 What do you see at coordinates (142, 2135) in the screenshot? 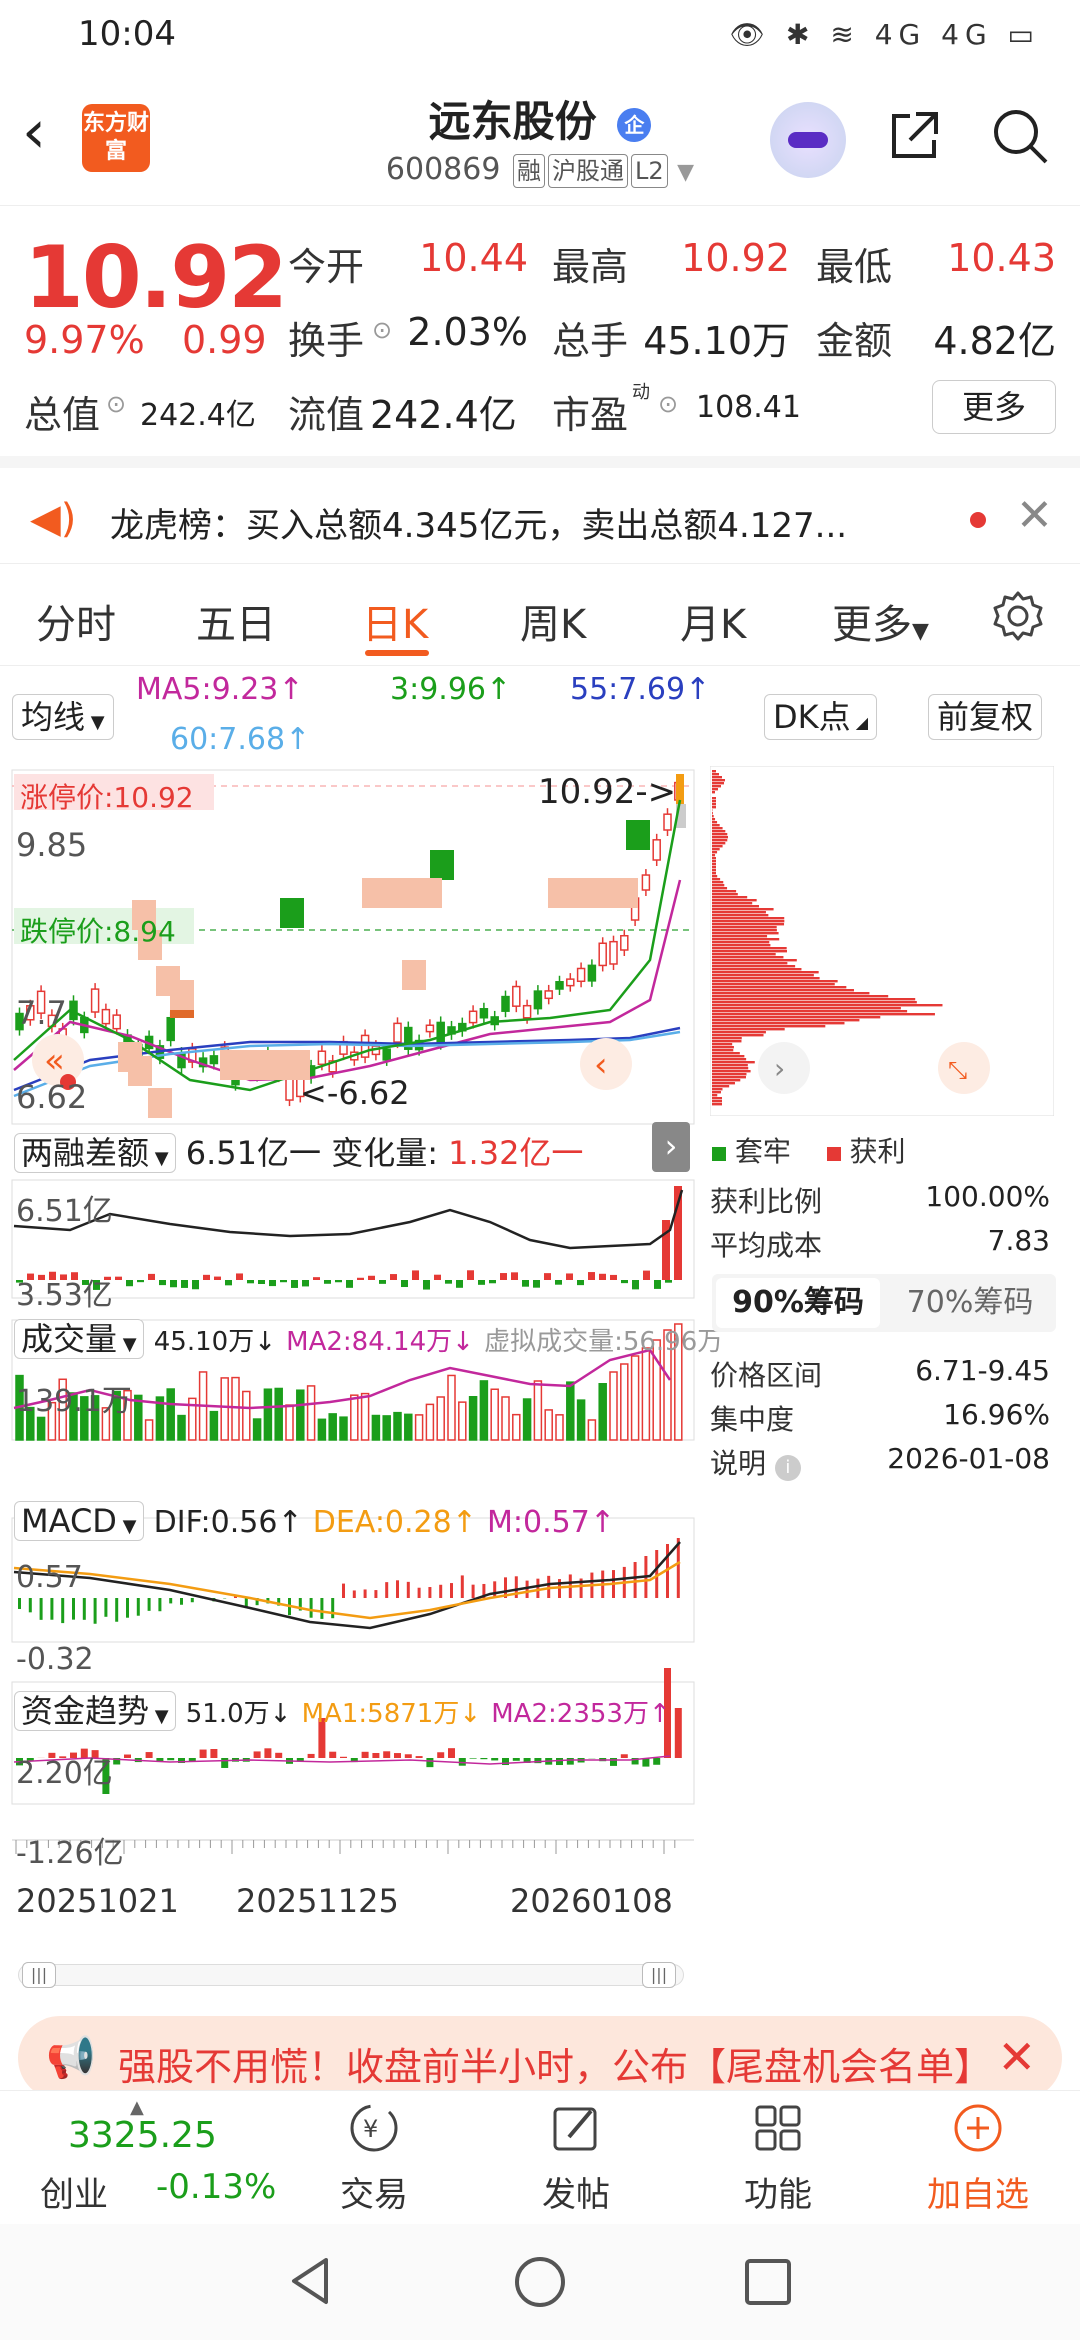
I see `index-value: 3325.25` at bounding box center [142, 2135].